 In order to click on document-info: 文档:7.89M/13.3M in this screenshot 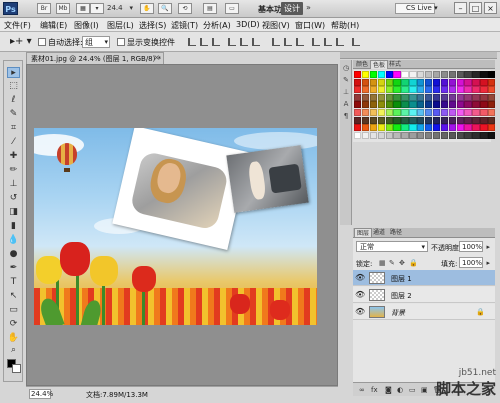, I will do `click(117, 395)`.